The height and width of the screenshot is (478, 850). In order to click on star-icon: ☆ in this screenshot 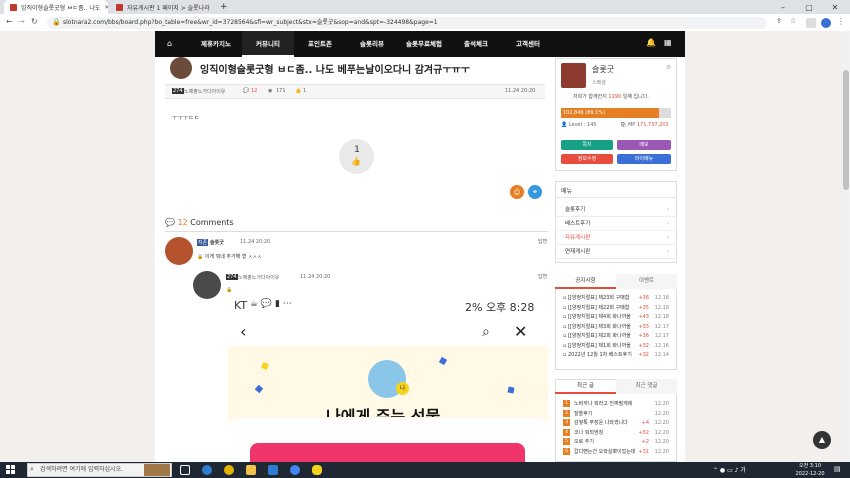, I will do `click(793, 21)`.